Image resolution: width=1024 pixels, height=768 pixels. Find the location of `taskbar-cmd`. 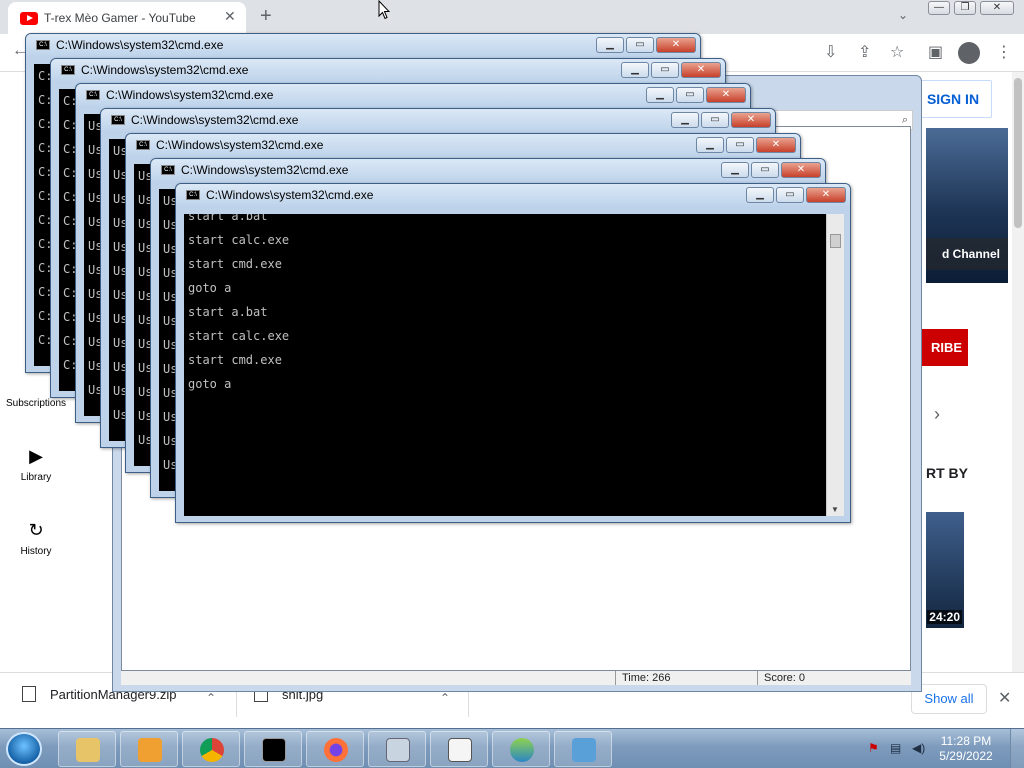

taskbar-cmd is located at coordinates (273, 749).